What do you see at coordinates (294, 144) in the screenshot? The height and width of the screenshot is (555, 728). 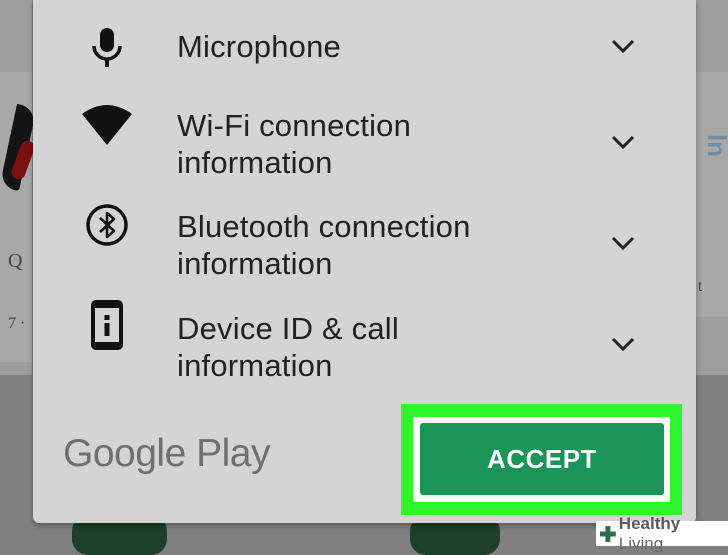 I see `permission-label: Wi-Fi connection information` at bounding box center [294, 144].